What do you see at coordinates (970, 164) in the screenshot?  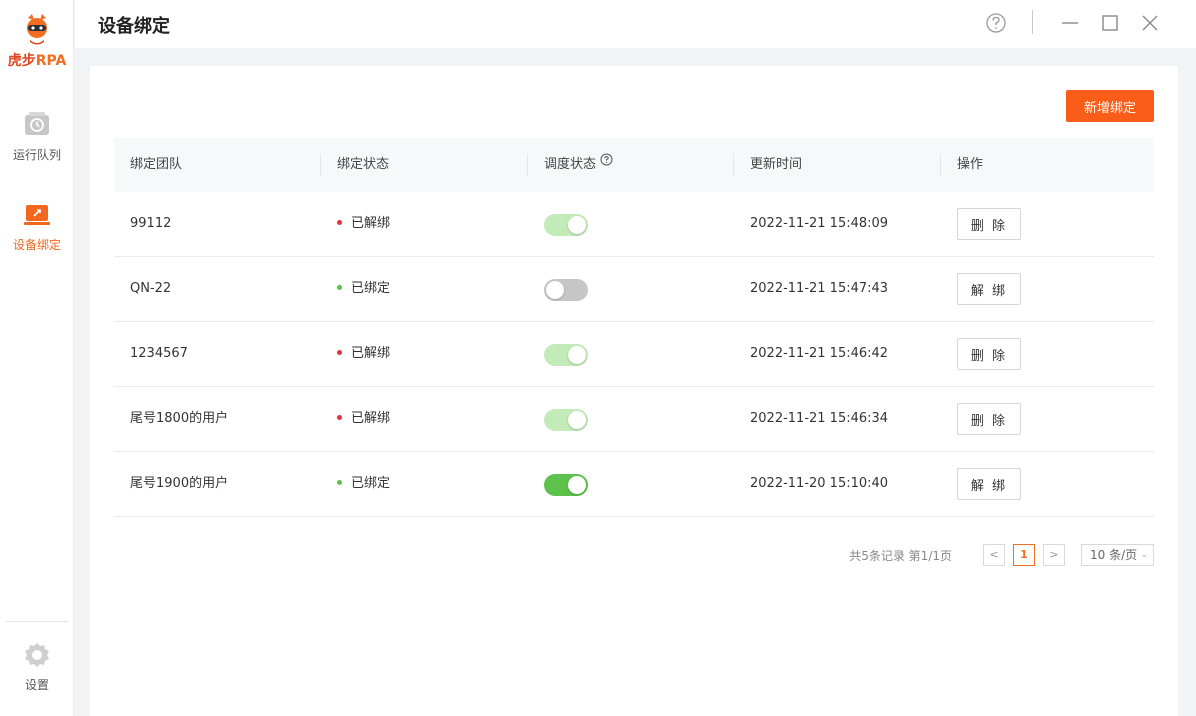 I see `column-header-actions: 操作` at bounding box center [970, 164].